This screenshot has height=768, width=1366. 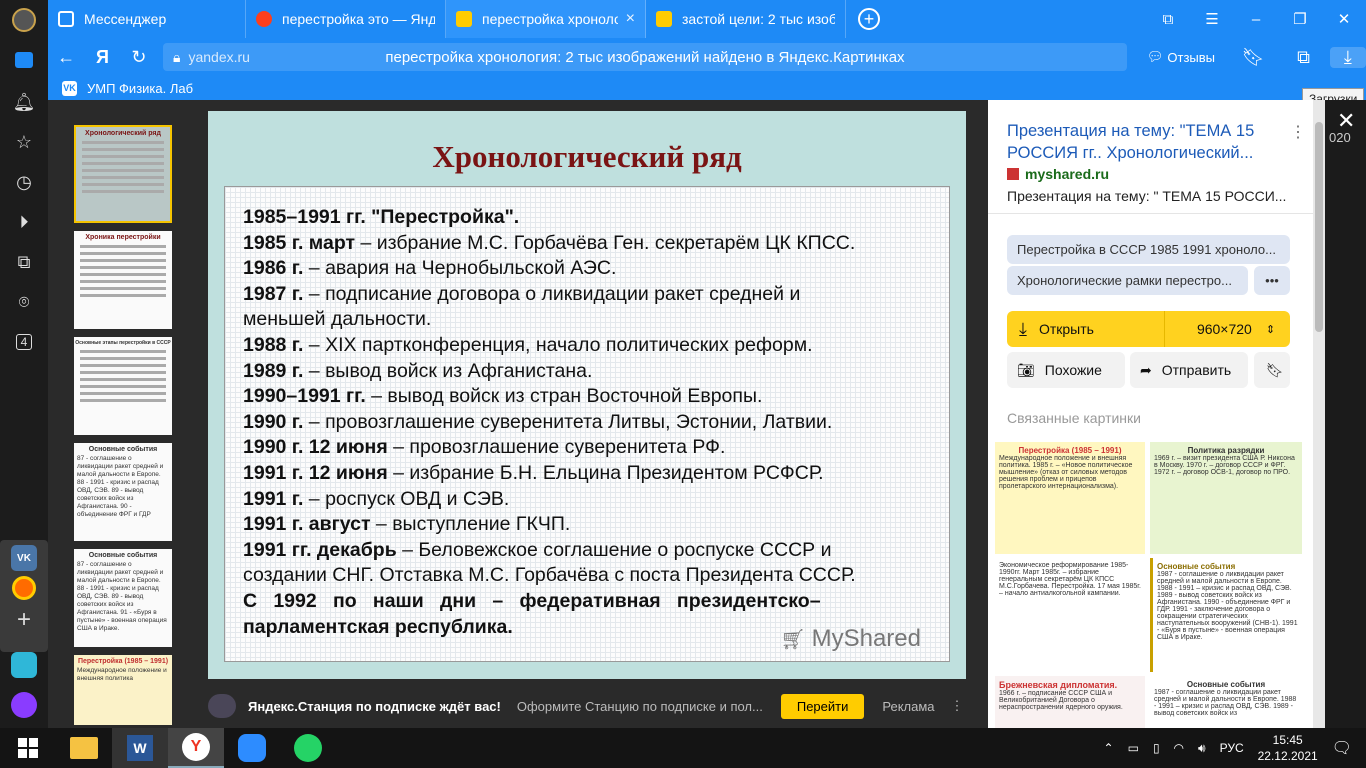 I want to click on source-site-link: myshared.ru, so click(x=1058, y=174).